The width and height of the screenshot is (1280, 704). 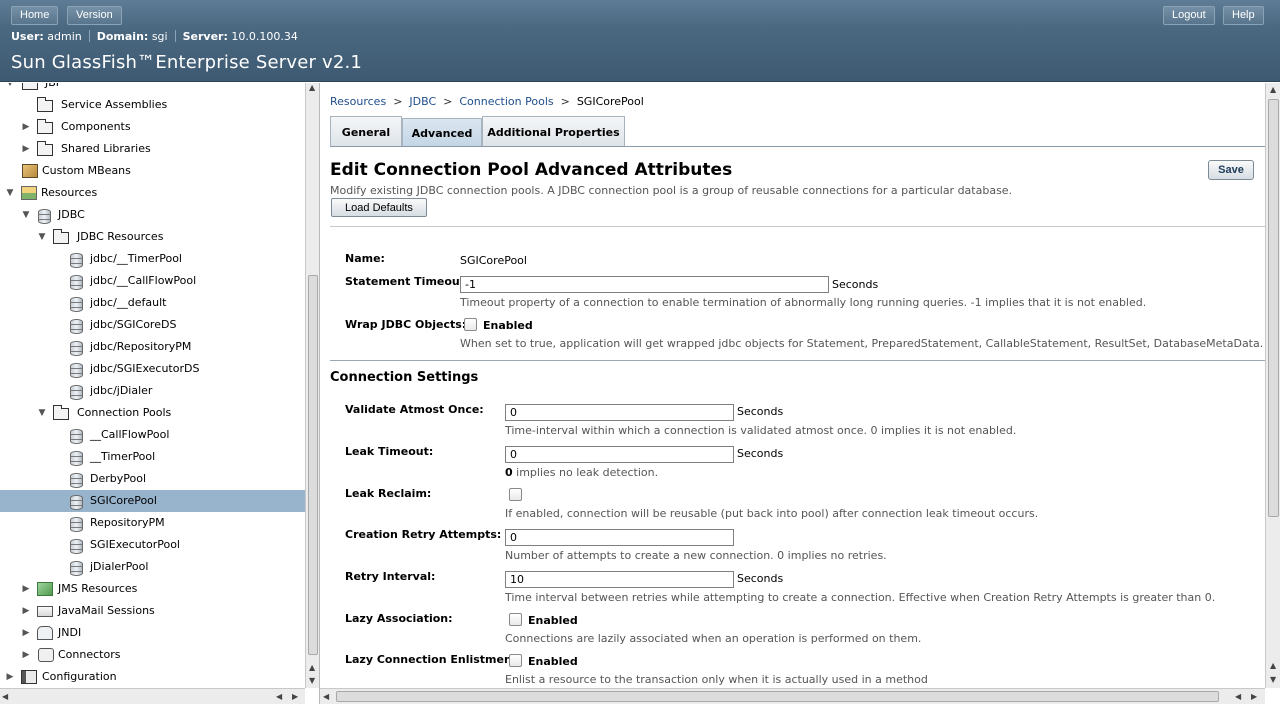 What do you see at coordinates (152, 127) in the screenshot?
I see `tree-node-components: ▶ Components` at bounding box center [152, 127].